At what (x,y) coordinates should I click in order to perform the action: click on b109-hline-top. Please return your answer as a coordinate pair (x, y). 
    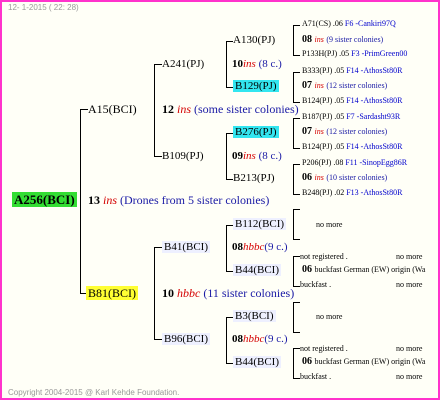
    Looking at the image, I should click on (229, 133).